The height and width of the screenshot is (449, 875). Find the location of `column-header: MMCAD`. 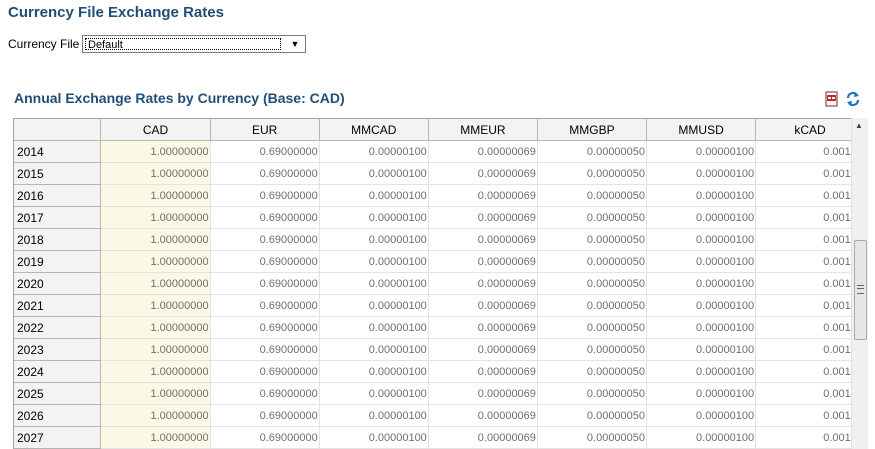

column-header: MMCAD is located at coordinates (374, 130).